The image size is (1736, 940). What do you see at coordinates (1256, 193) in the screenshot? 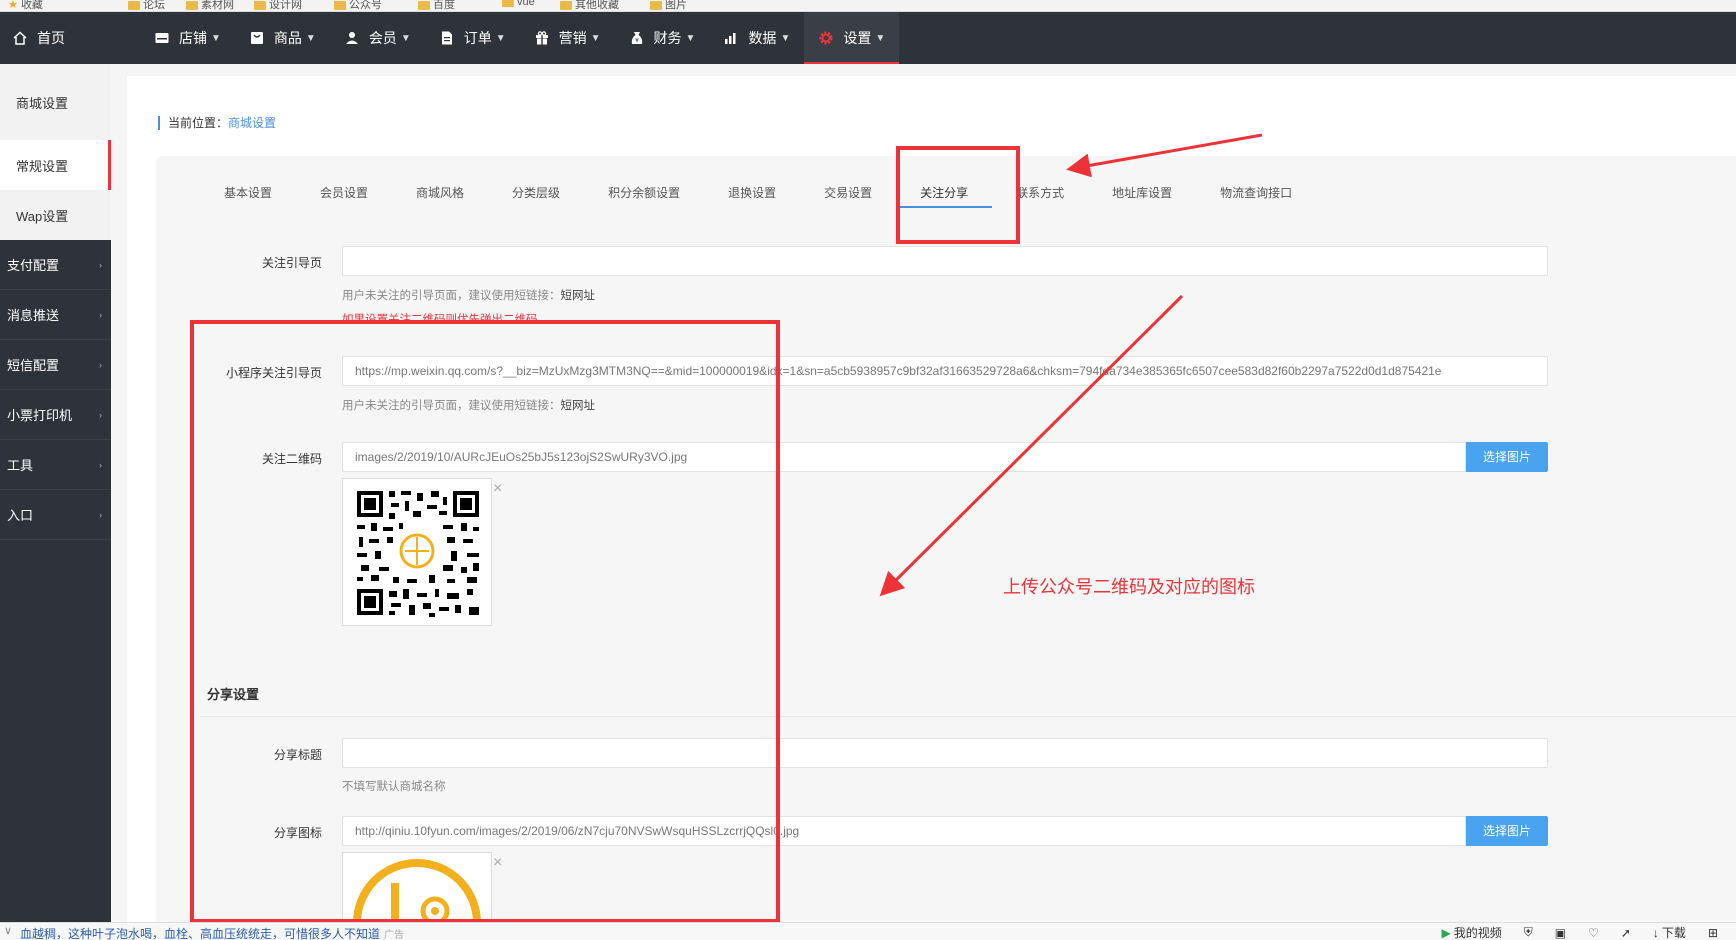
I see `tab-logistics: 物流查询接口` at bounding box center [1256, 193].